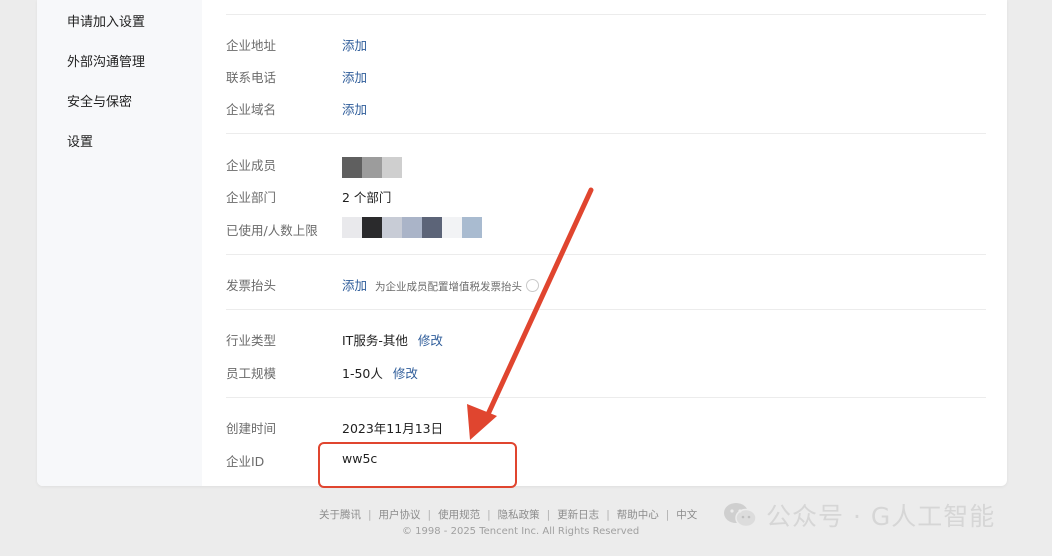 The height and width of the screenshot is (556, 1052). Describe the element at coordinates (417, 465) in the screenshot. I see `annotation-highlight-box` at that location.